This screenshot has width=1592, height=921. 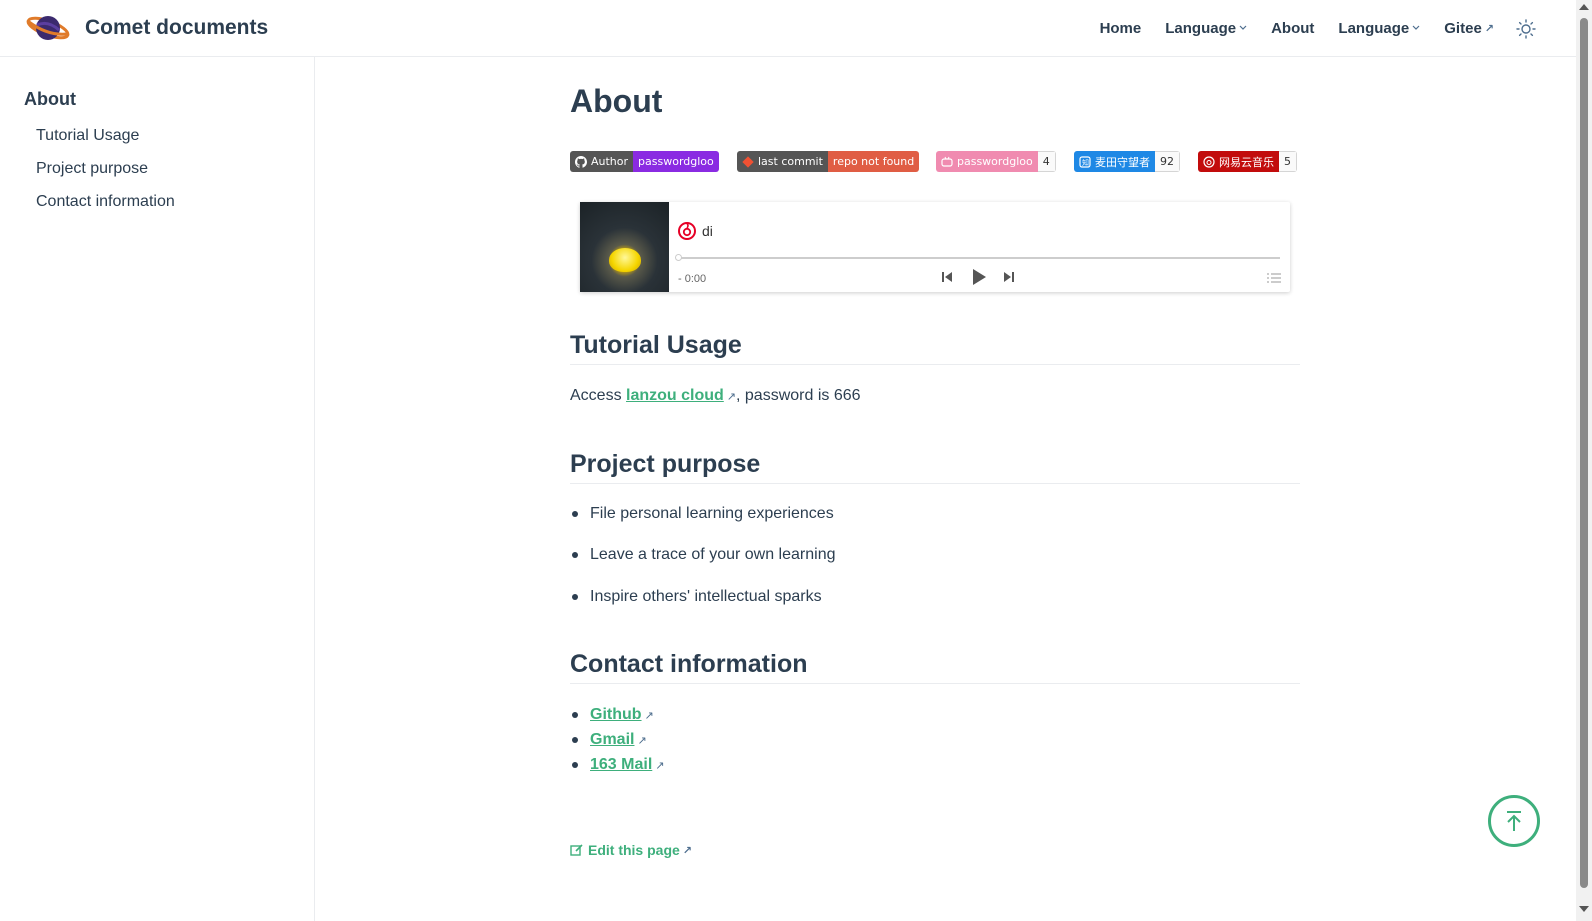 What do you see at coordinates (105, 202) in the screenshot?
I see `sidebar-item-contact-information: Contact information` at bounding box center [105, 202].